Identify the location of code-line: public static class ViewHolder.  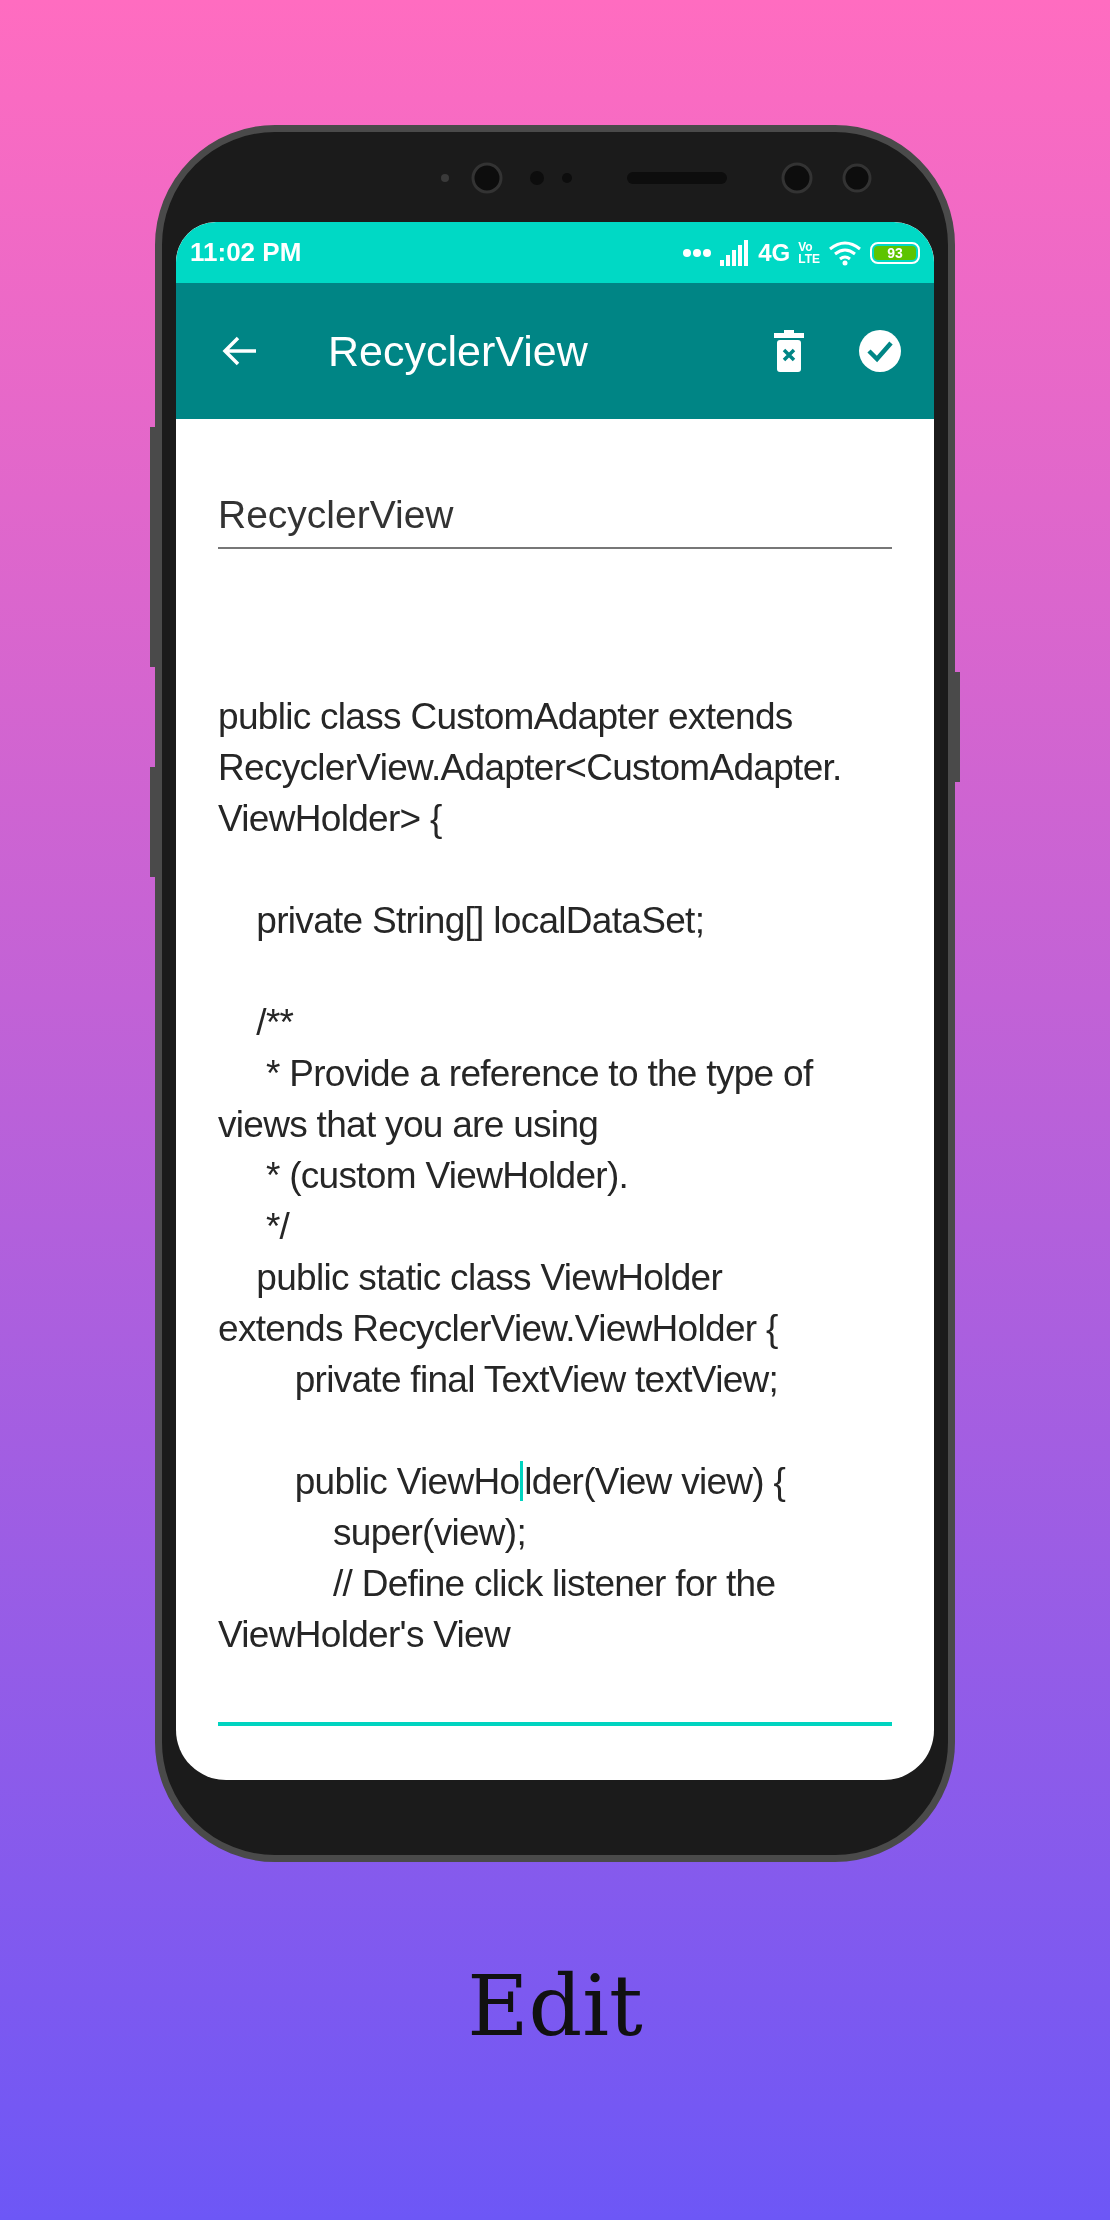
(489, 1278).